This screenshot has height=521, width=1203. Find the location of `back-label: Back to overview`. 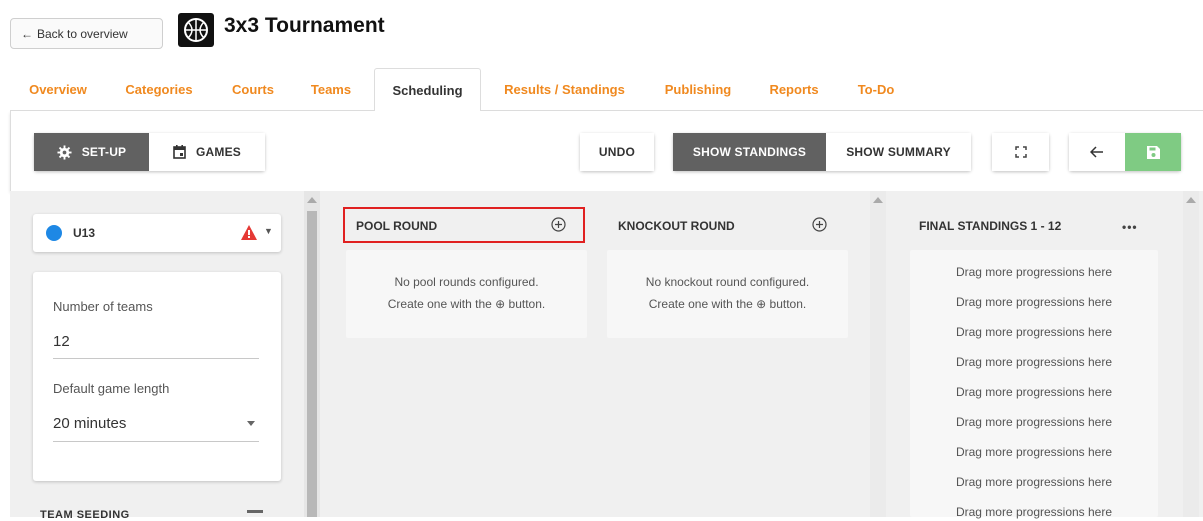

back-label: Back to overview is located at coordinates (82, 33).